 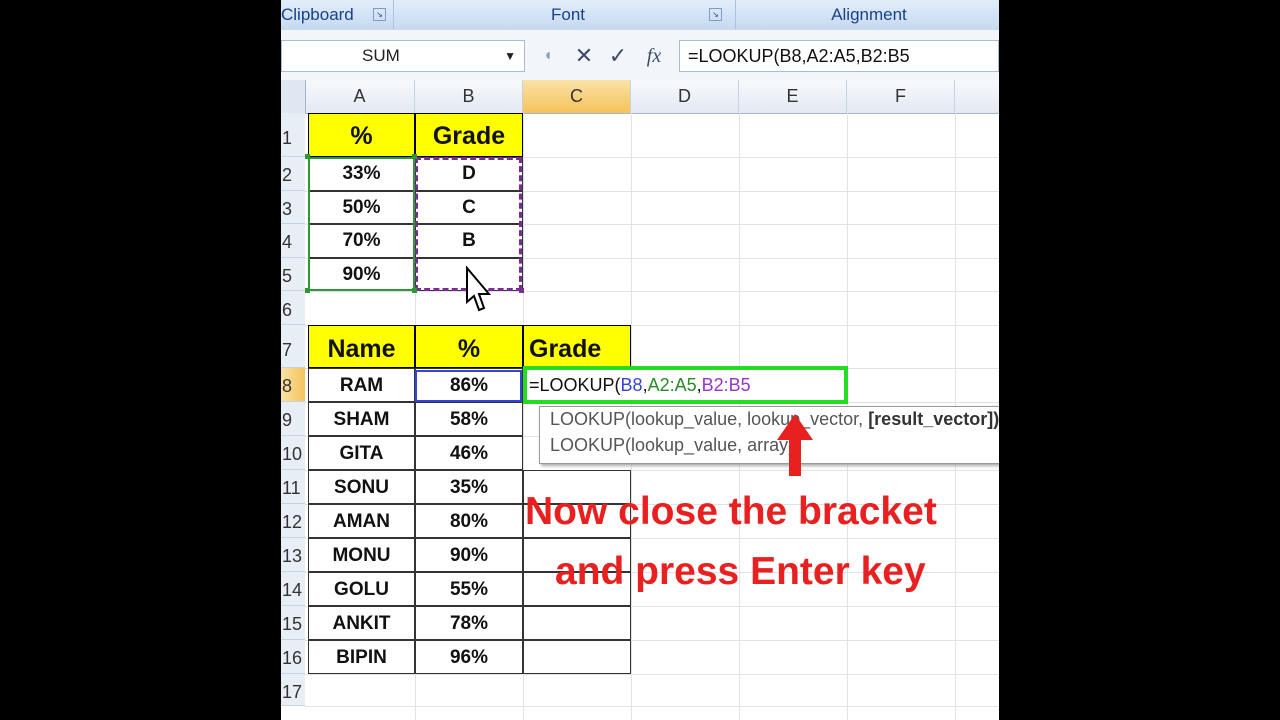 I want to click on column-headers: A B C D E F, so click(x=640, y=97).